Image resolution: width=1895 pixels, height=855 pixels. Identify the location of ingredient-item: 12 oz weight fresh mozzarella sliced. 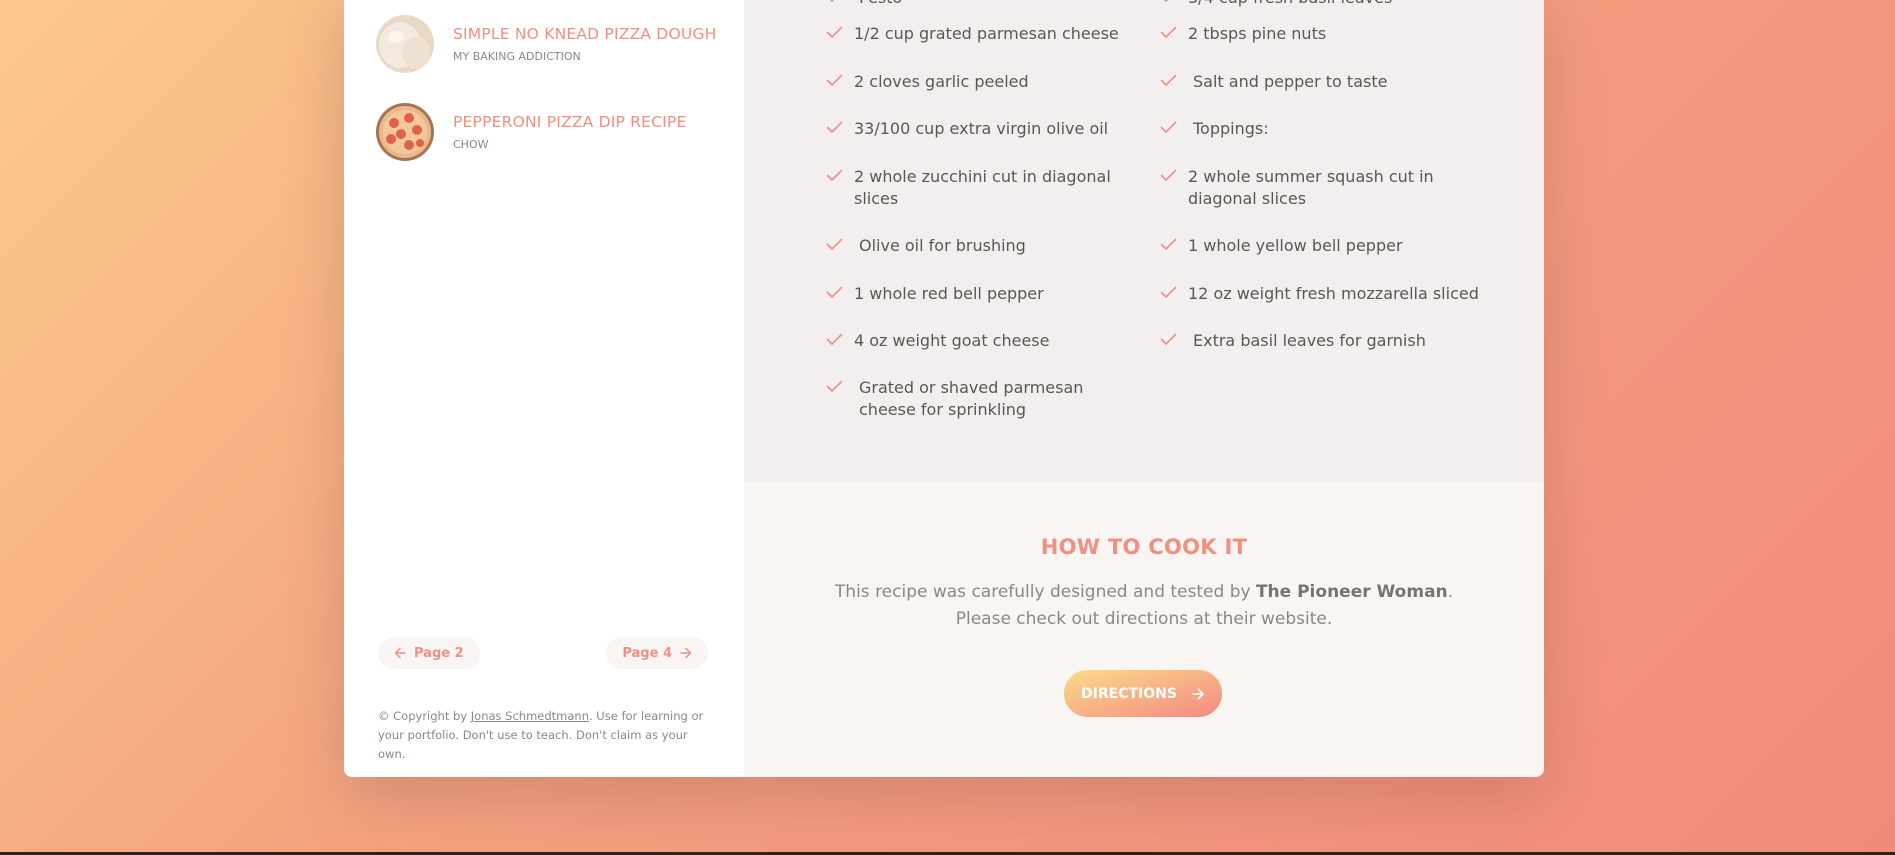
(1320, 294).